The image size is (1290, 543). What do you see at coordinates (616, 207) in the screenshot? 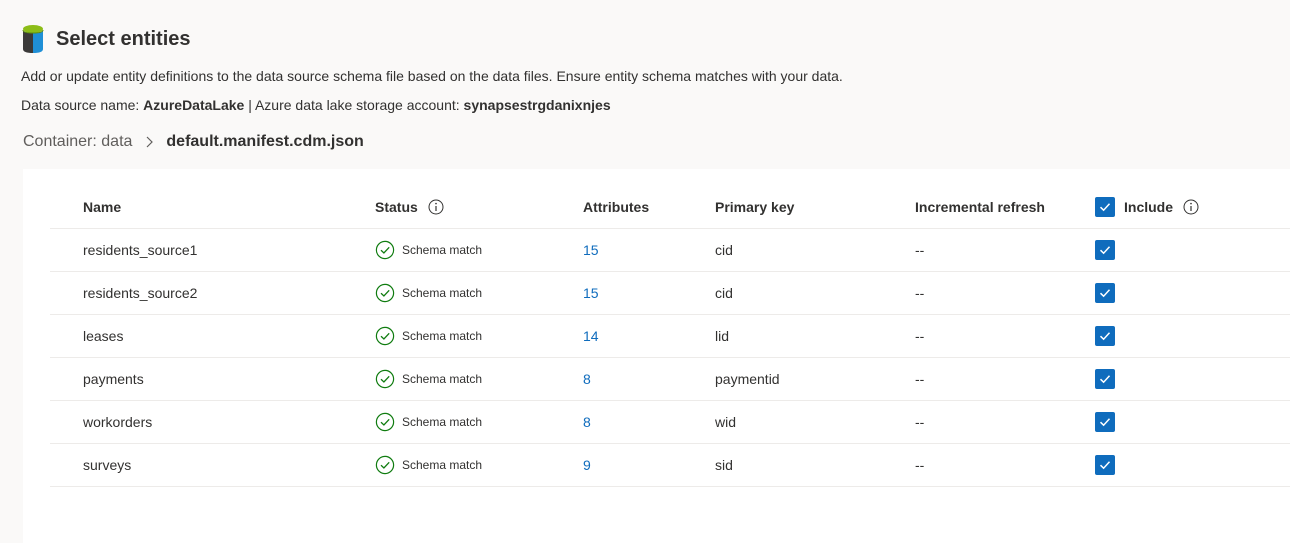
I see `header-attributes: Attributes` at bounding box center [616, 207].